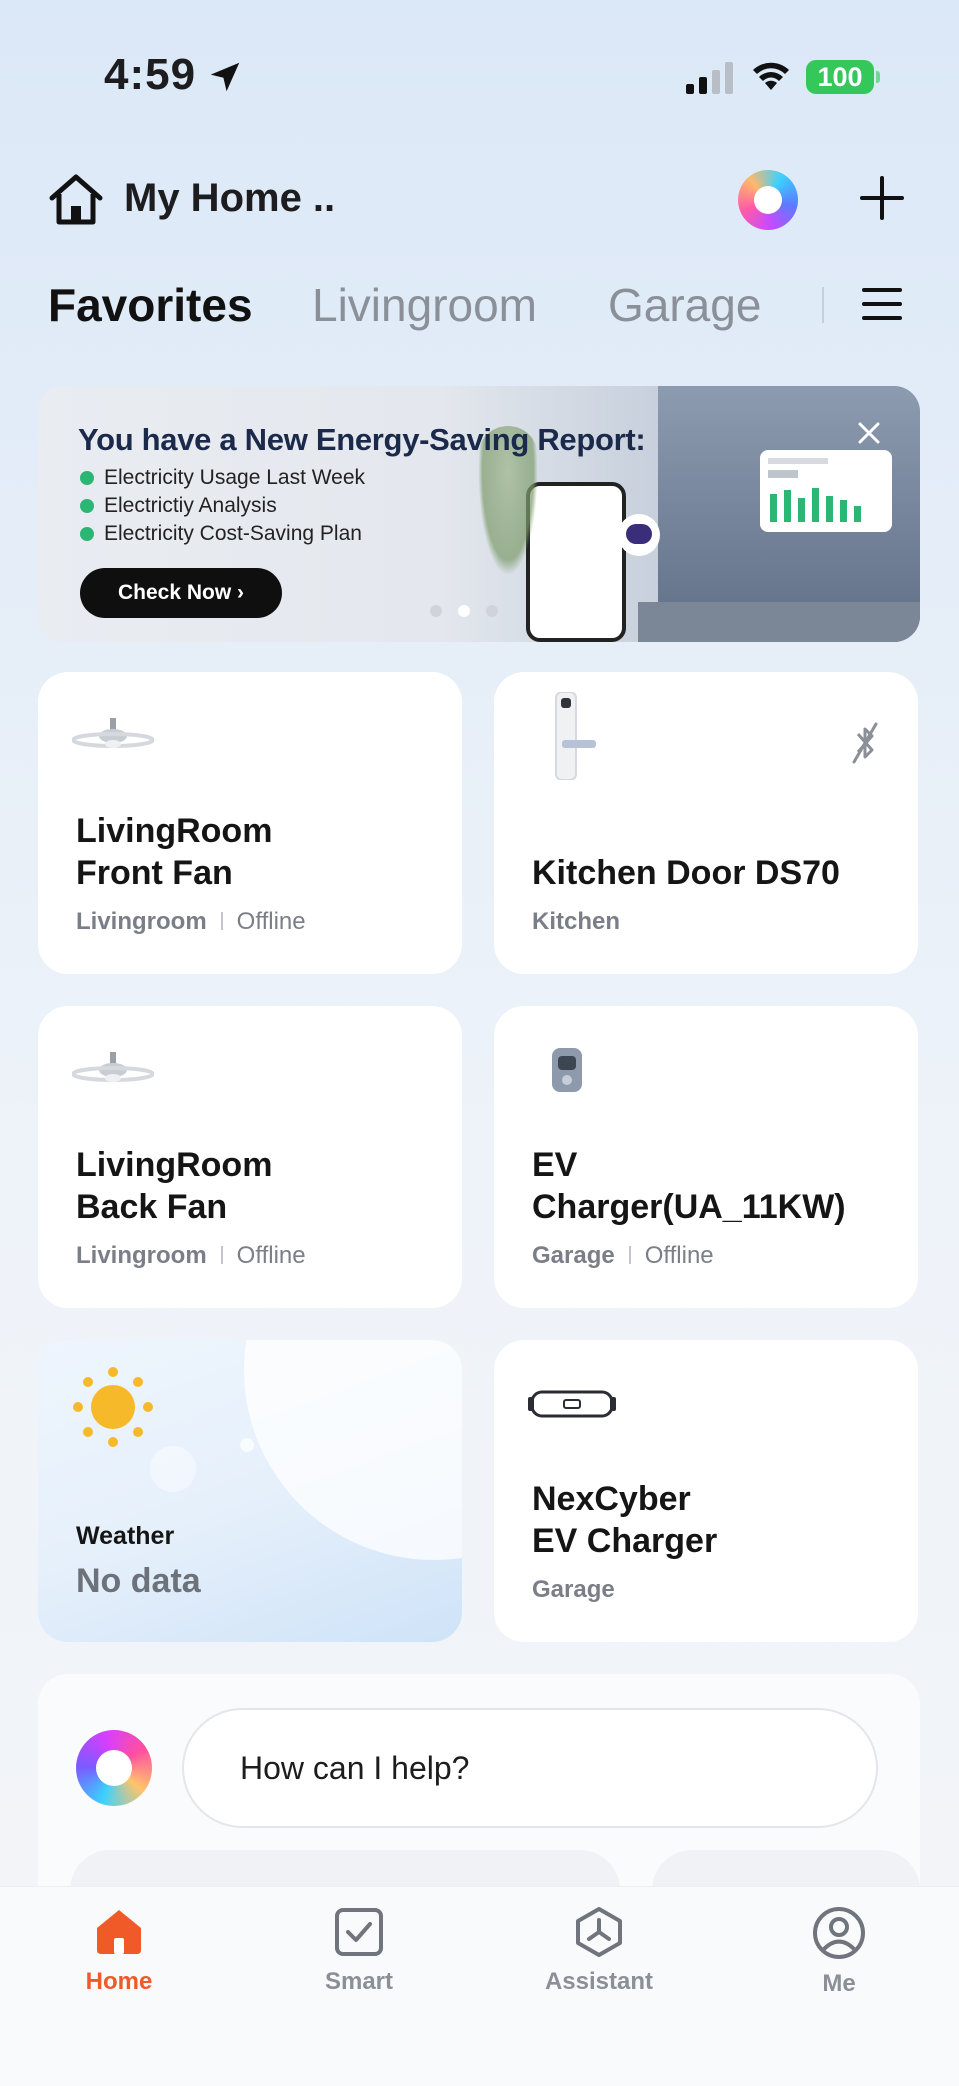  What do you see at coordinates (181, 593) in the screenshot?
I see `check-now-button: Check Now ›` at bounding box center [181, 593].